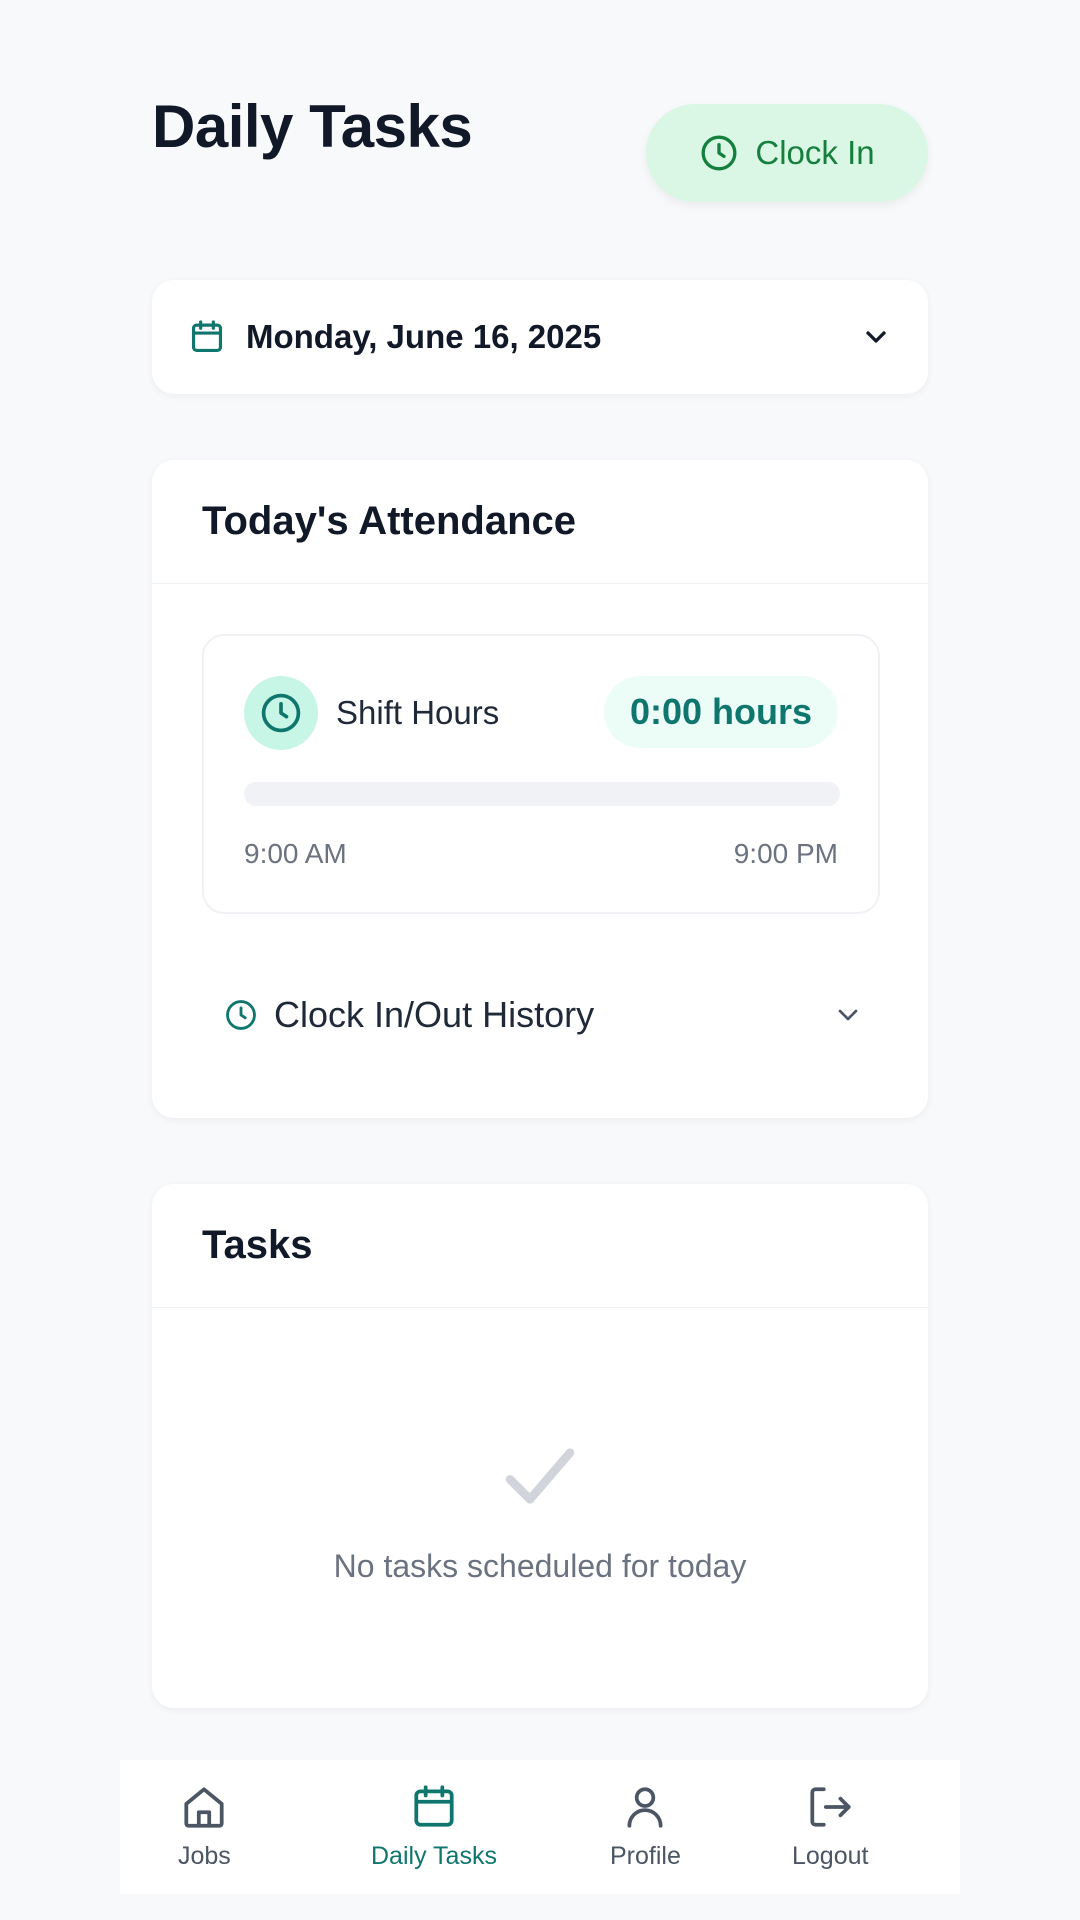 This screenshot has width=1080, height=1920. What do you see at coordinates (540, 1827) in the screenshot?
I see `bottom-nav: Jobs Daily Tasks Profile Logout` at bounding box center [540, 1827].